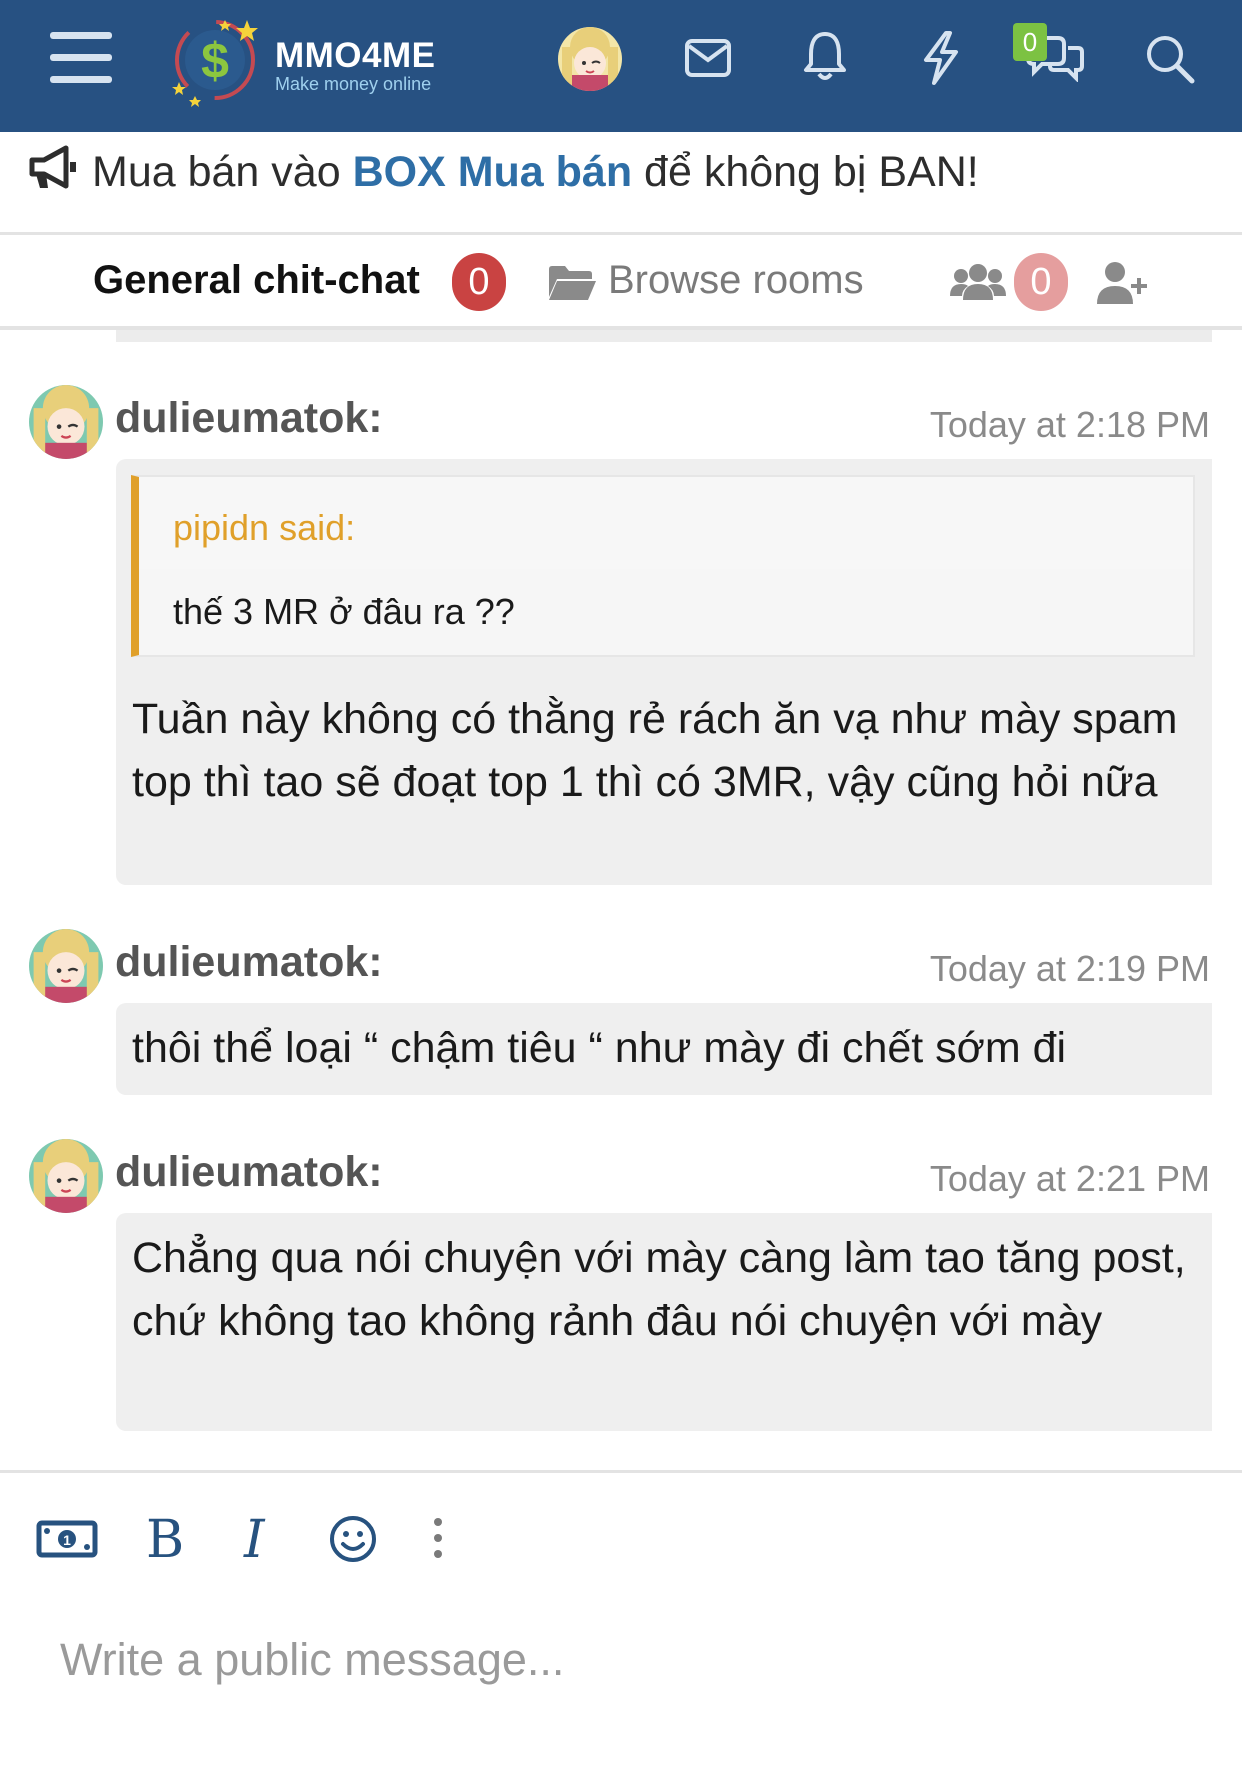  What do you see at coordinates (353, 84) in the screenshot?
I see `logo-tagline: Make money online` at bounding box center [353, 84].